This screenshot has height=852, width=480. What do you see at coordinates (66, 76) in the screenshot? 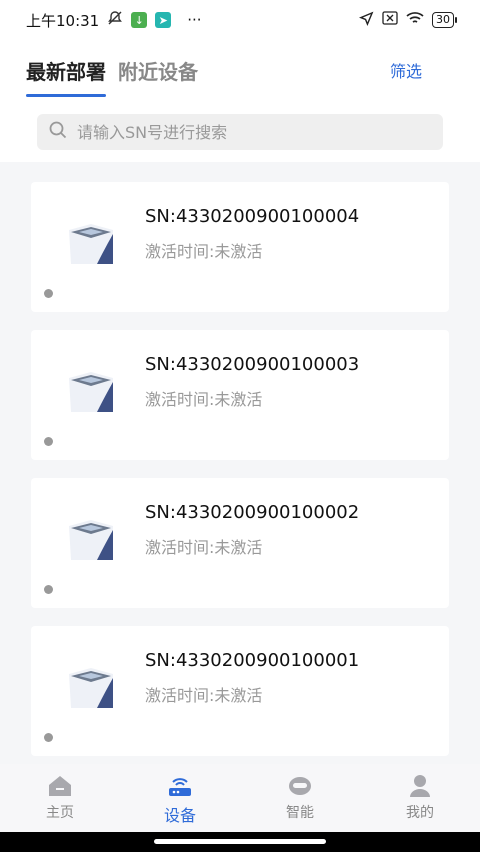
I see `tab-latest-deployment: 最新部署` at bounding box center [66, 76].